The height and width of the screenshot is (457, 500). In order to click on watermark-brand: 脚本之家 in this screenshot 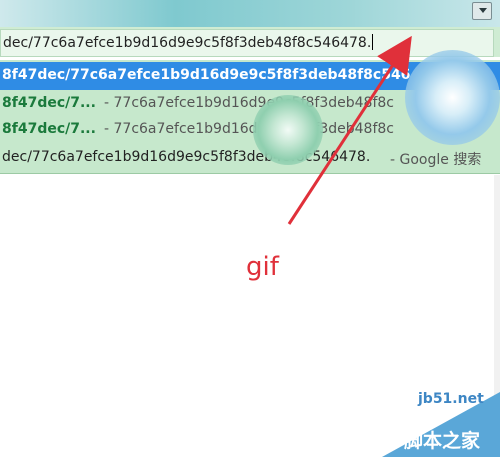, I will do `click(442, 441)`.